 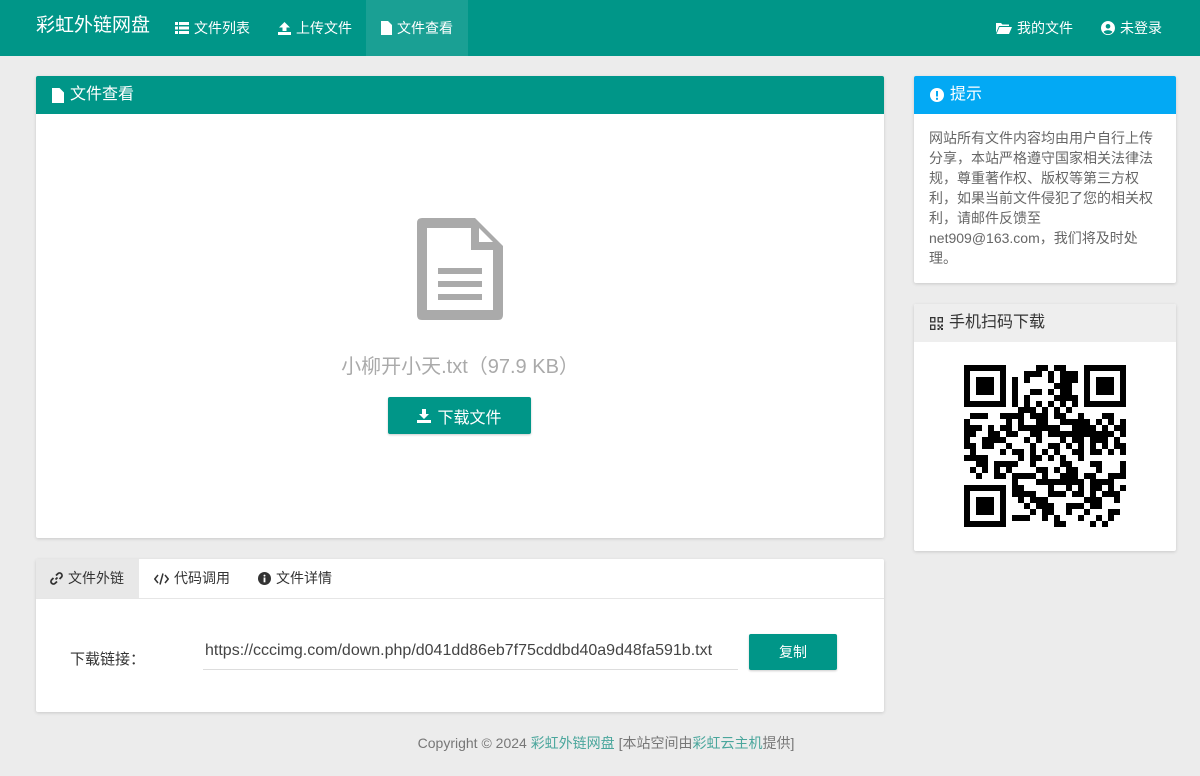 I want to click on footer: Copyright © 2024 彩虹外链网盘 [本站空间由彩虹云主机提供], so click(x=600, y=743).